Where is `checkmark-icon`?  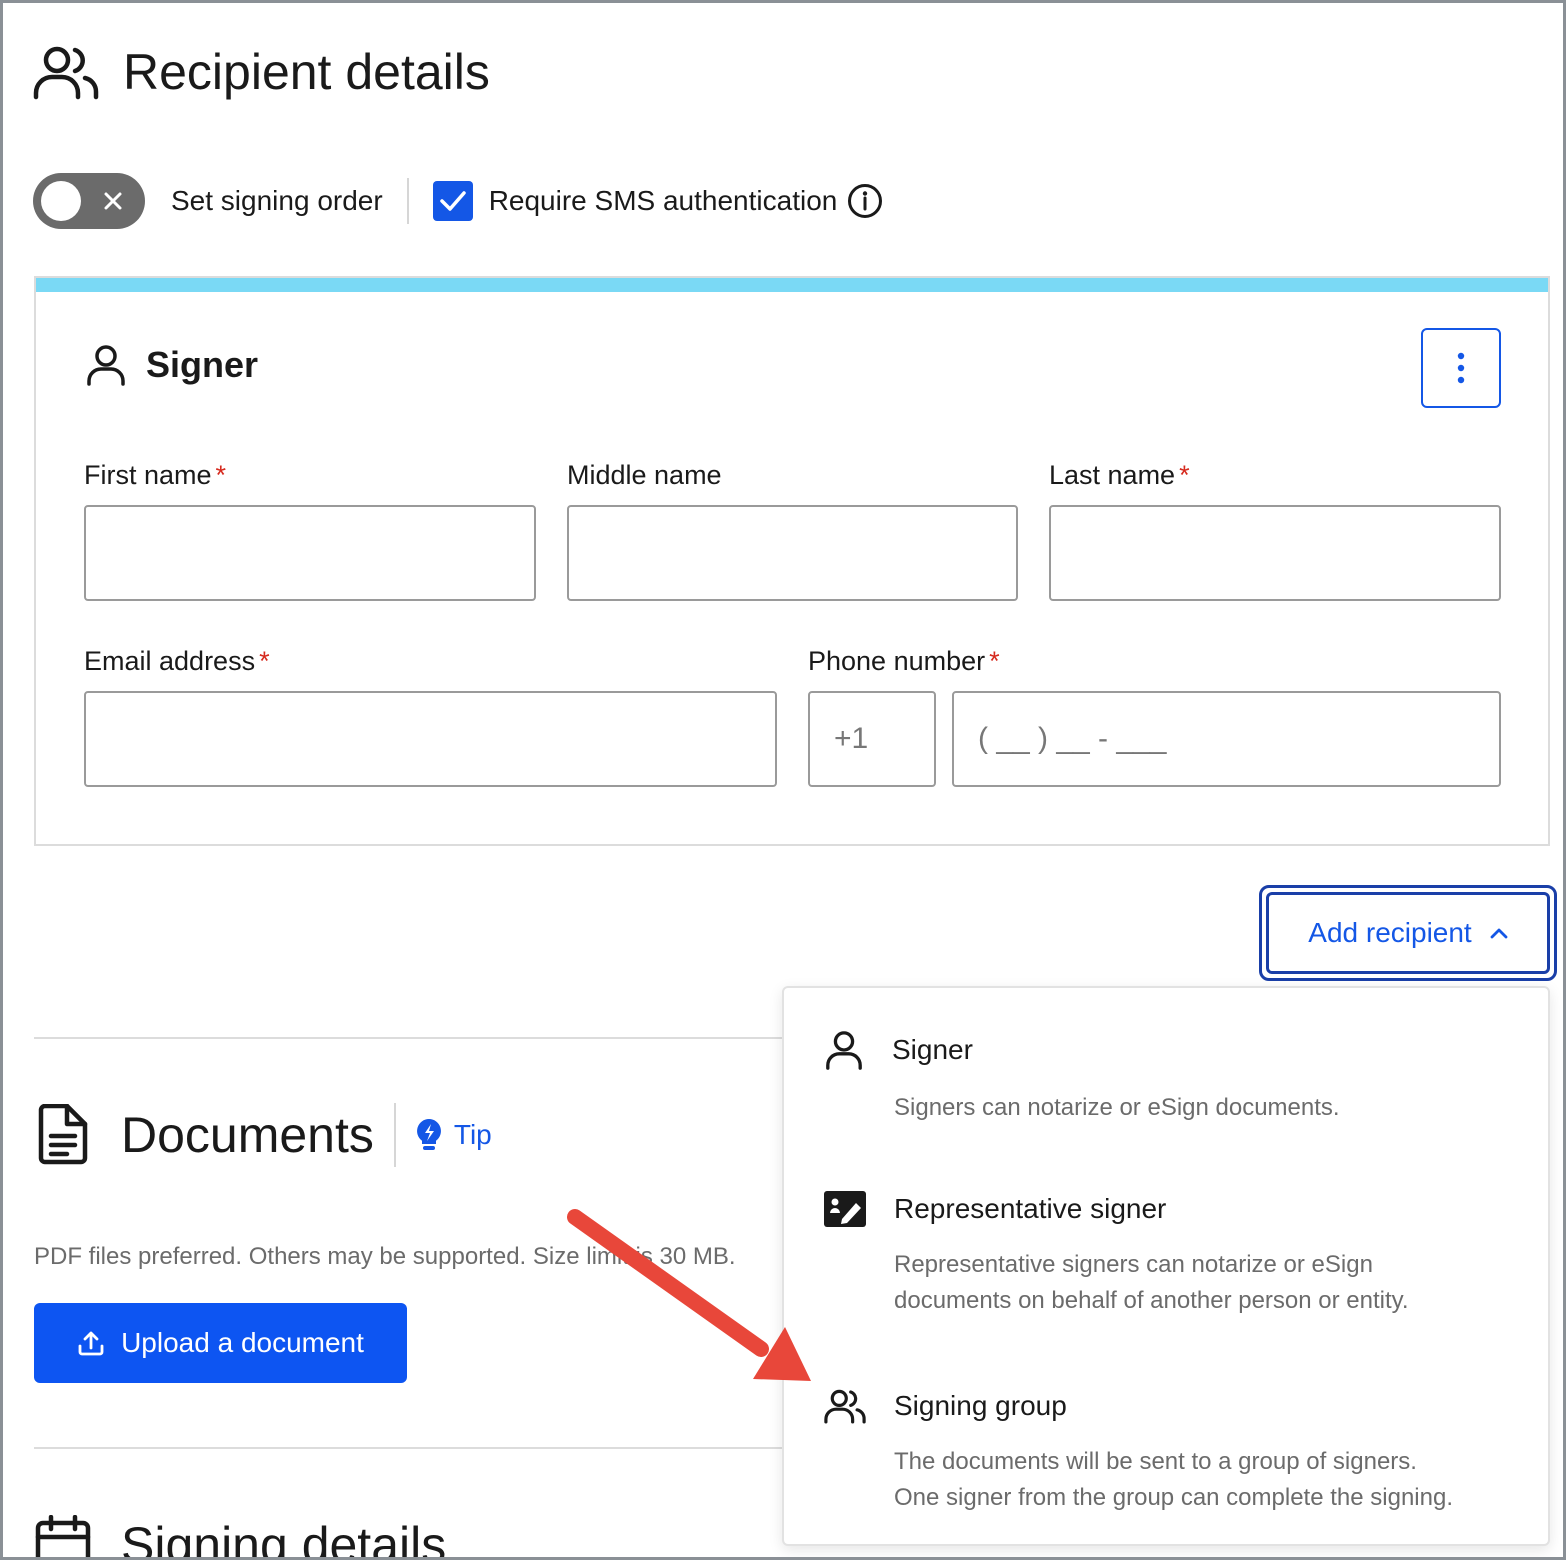
checkmark-icon is located at coordinates (452, 201).